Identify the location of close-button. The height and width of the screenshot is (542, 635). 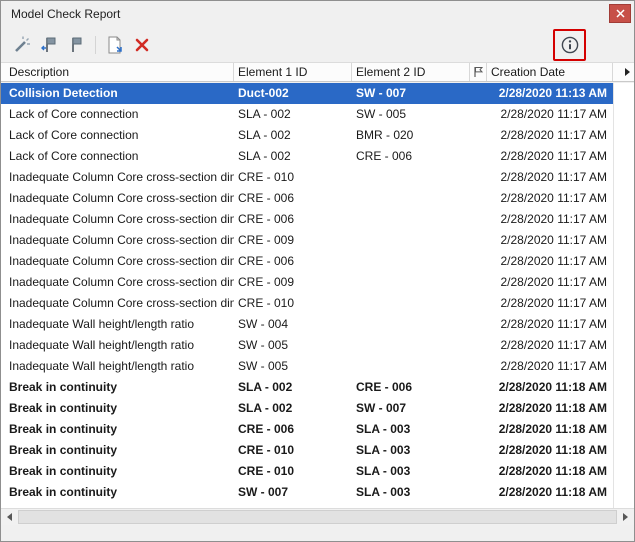
(620, 13).